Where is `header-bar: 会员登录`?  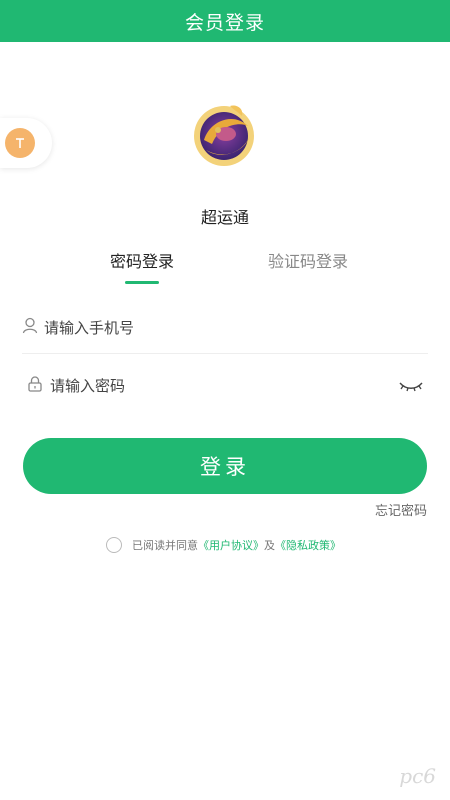
header-bar: 会员登录 is located at coordinates (225, 21).